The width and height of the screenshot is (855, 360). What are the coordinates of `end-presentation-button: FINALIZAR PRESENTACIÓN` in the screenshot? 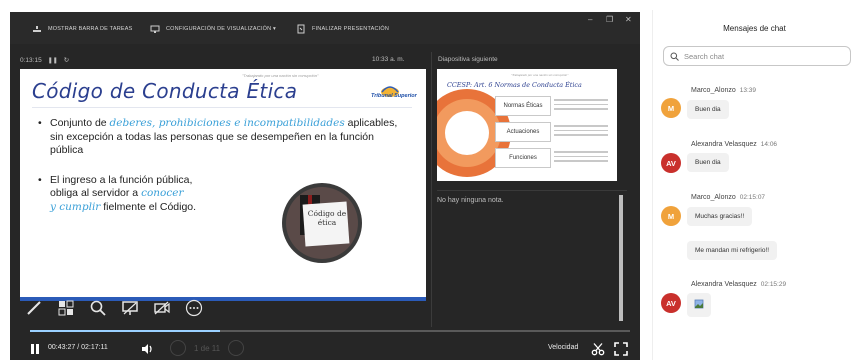 It's located at (342, 29).